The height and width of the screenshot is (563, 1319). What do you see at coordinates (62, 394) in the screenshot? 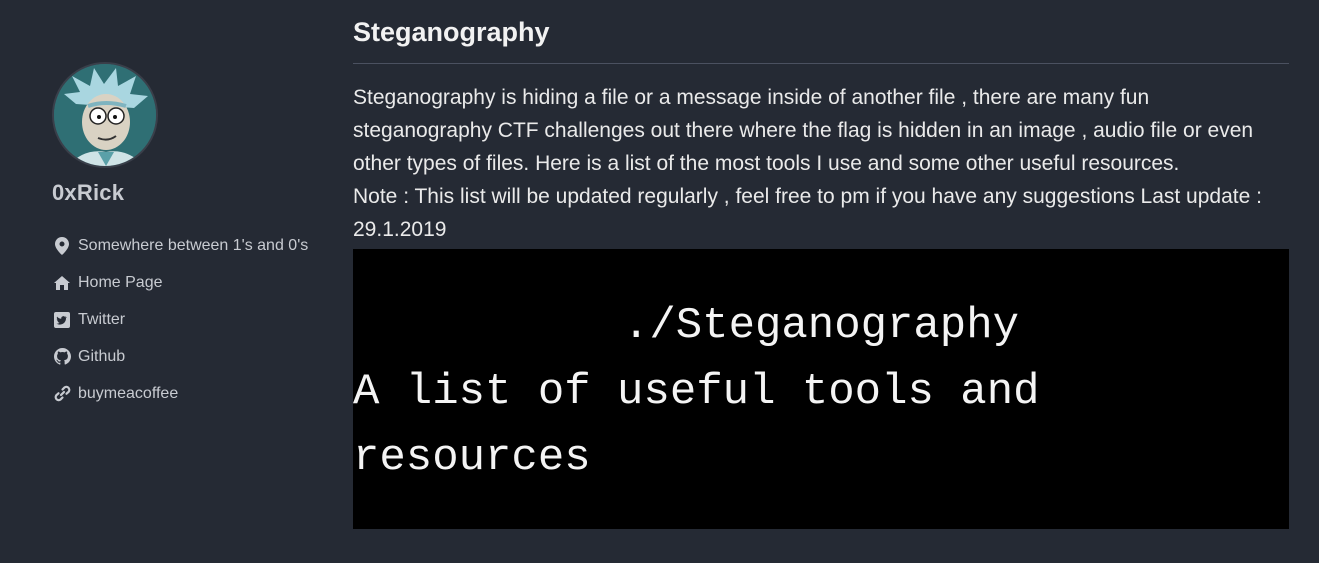
I see `link-icon` at bounding box center [62, 394].